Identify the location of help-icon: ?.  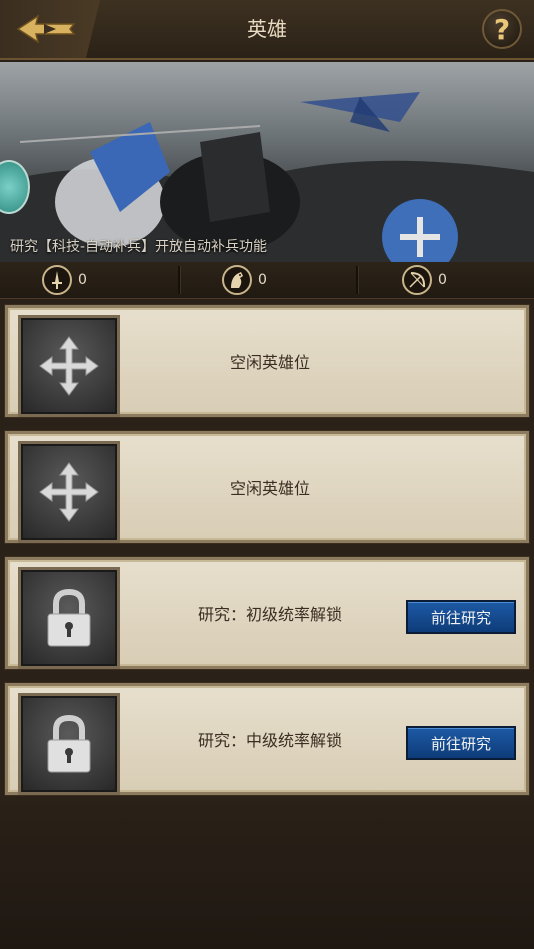
(502, 29).